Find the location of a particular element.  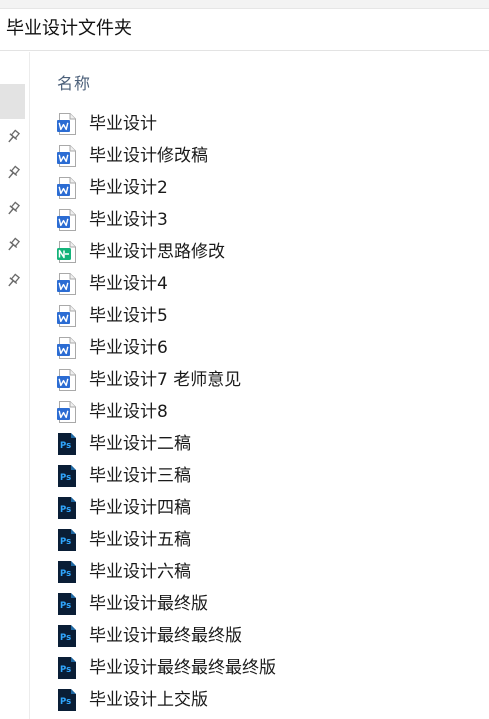

navigation-pane is located at coordinates (15, 385).